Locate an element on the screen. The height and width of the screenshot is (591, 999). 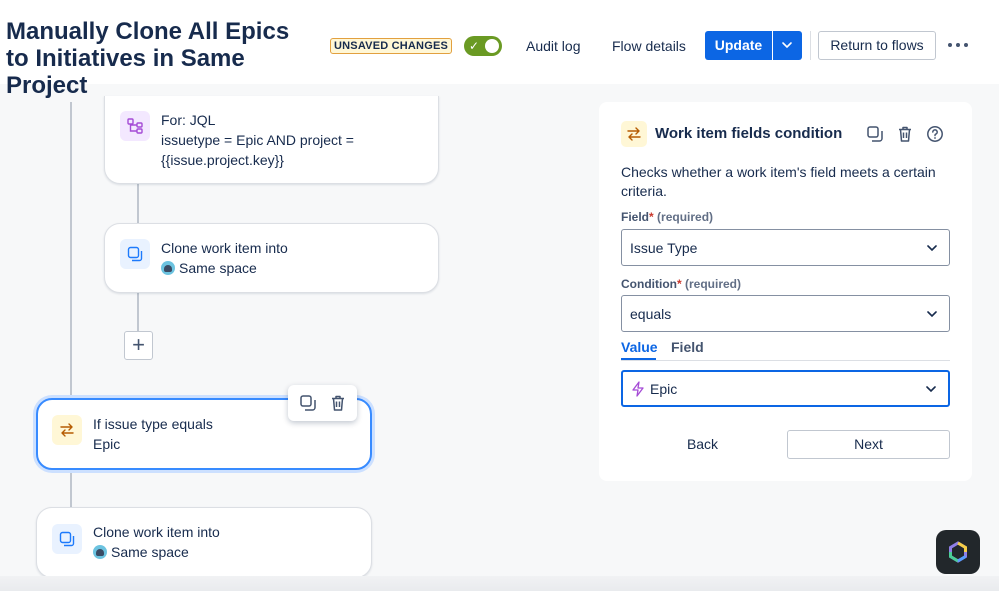
tab-value: Value is located at coordinates (639, 347).